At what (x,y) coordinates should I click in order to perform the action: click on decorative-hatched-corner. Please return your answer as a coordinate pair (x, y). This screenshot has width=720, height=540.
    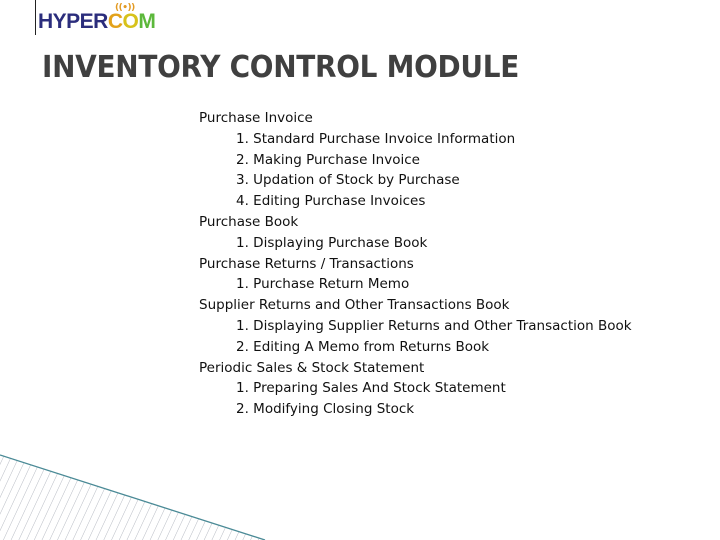
    Looking at the image, I should click on (133, 497).